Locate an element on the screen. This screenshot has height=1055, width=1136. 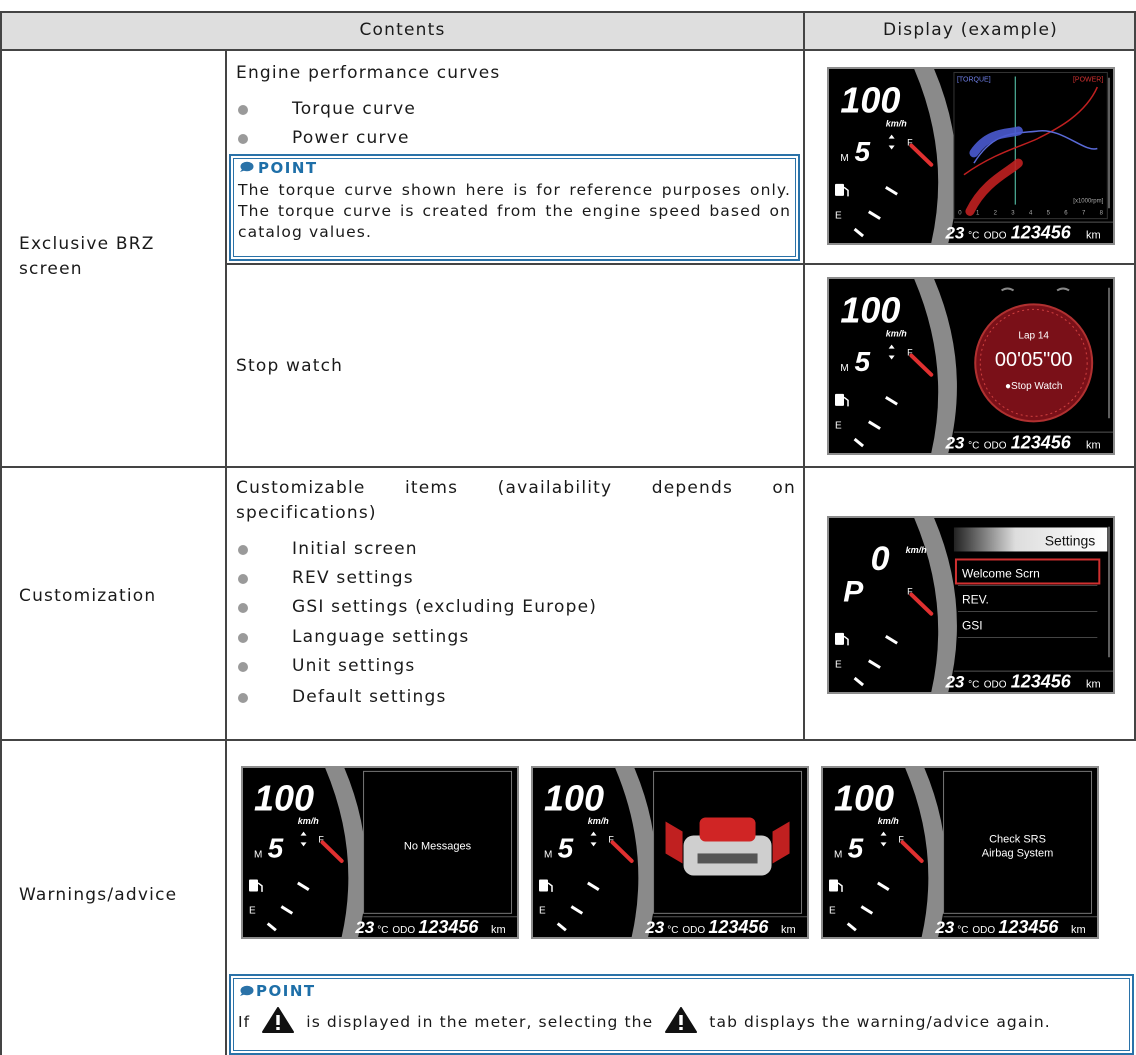
meter-display-no-messages: F E 100 km/h M 5 23 °C ODO 123456 km No Messages is located at coordinates (380, 852).